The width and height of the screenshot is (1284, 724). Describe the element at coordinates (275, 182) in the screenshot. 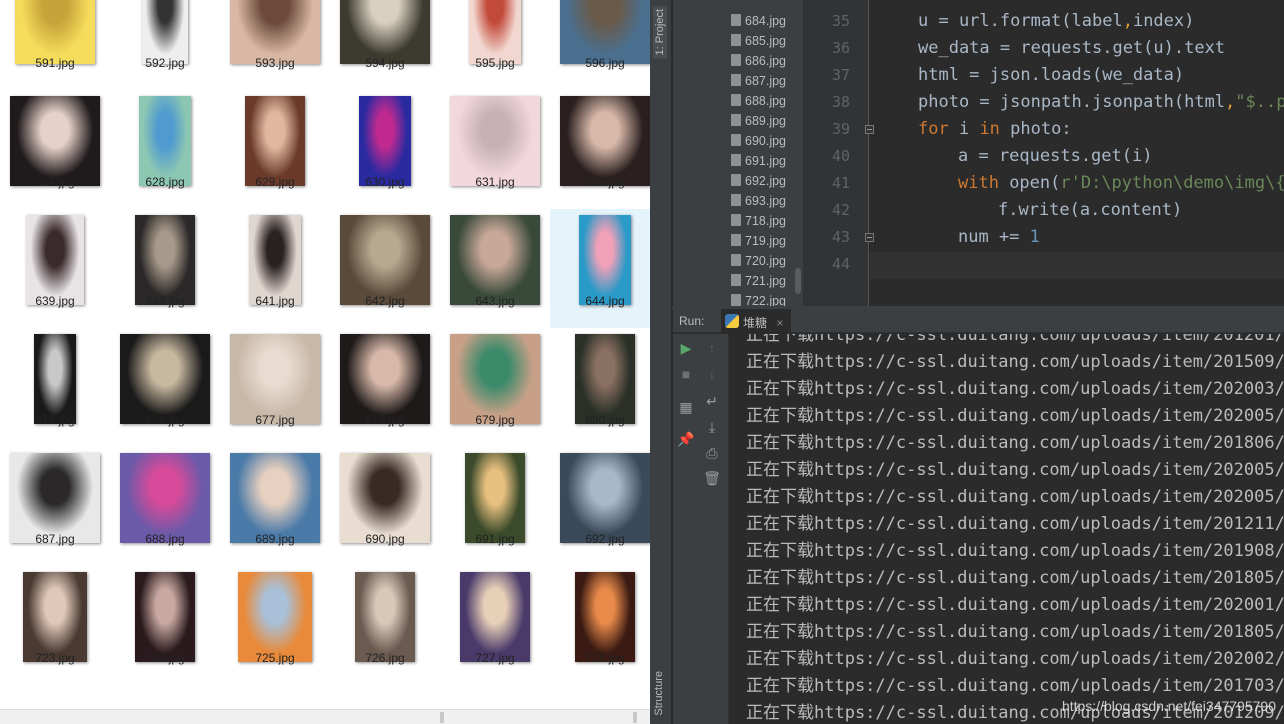

I see `file-name: 629.jpg` at that location.